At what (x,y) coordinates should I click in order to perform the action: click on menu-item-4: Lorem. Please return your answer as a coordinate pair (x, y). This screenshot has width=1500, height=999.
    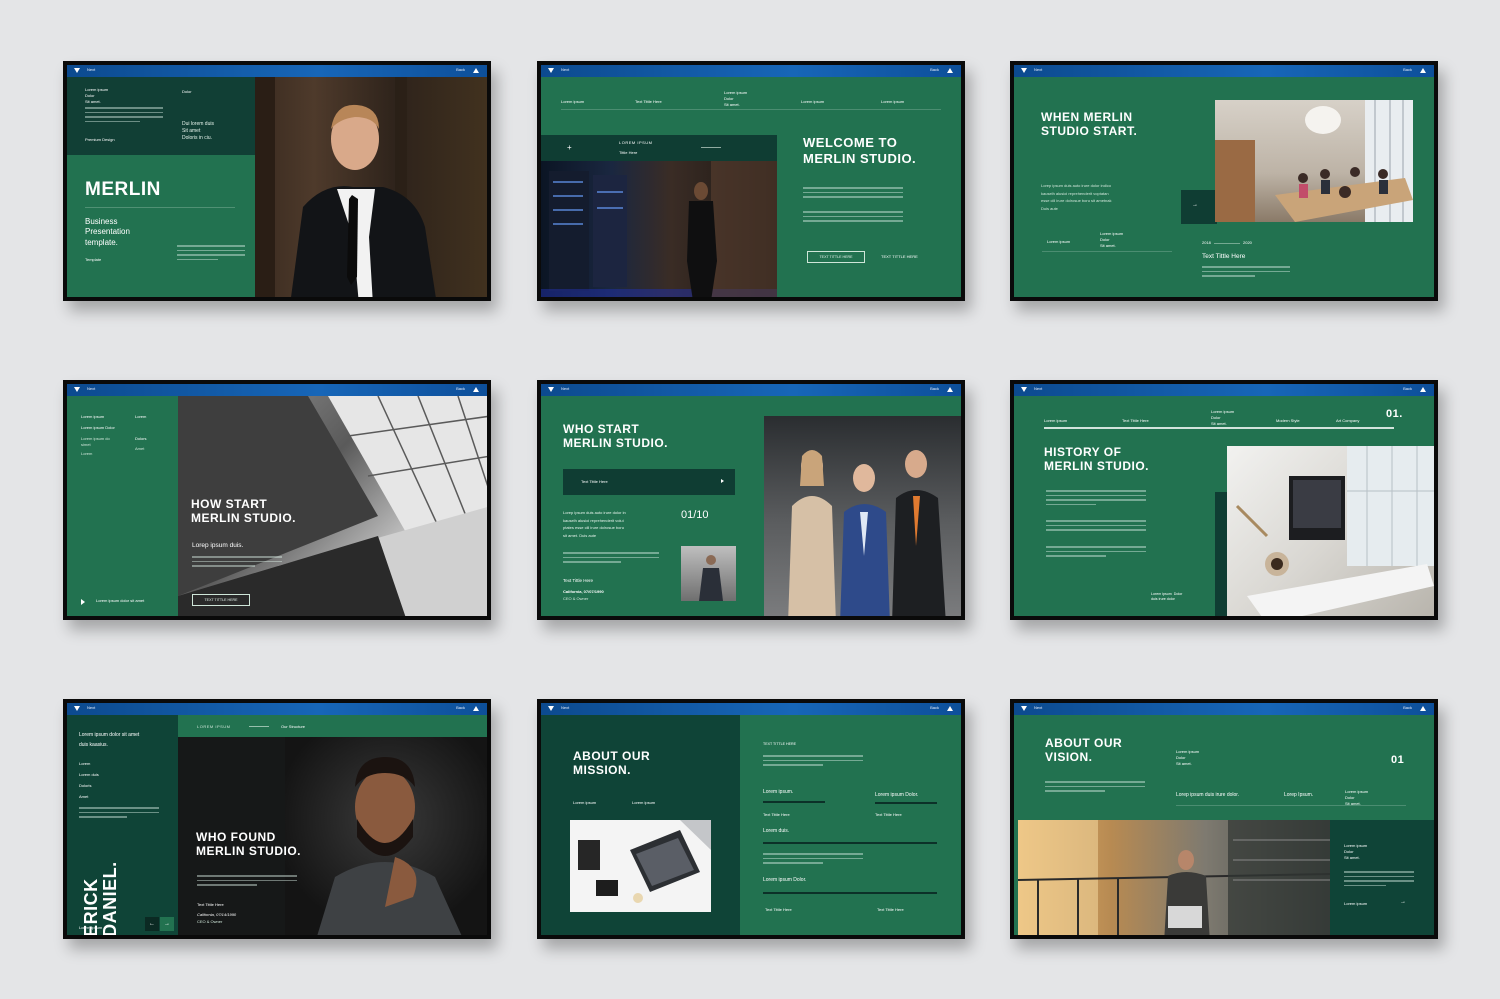
    Looking at the image, I should click on (86, 454).